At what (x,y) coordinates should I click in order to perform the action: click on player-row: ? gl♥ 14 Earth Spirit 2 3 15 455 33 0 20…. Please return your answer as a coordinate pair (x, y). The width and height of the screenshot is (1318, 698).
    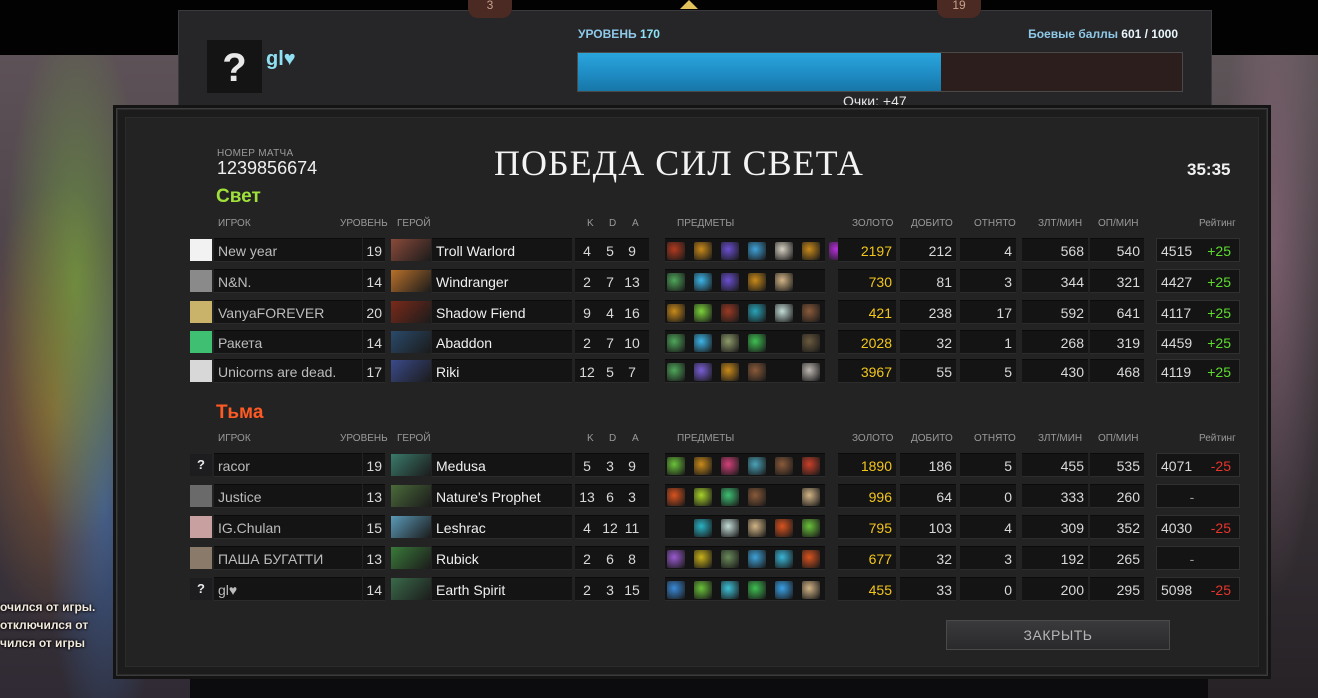
    Looking at the image, I should click on (716, 589).